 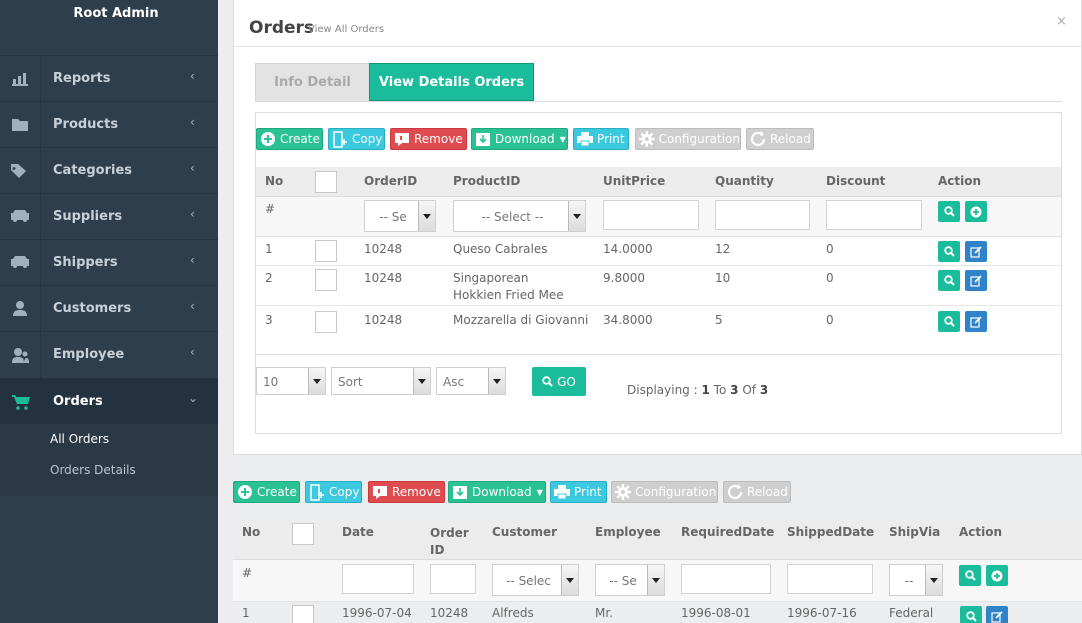 I want to click on sidebar-item-suppliers: Suppliers ‹, so click(x=109, y=216).